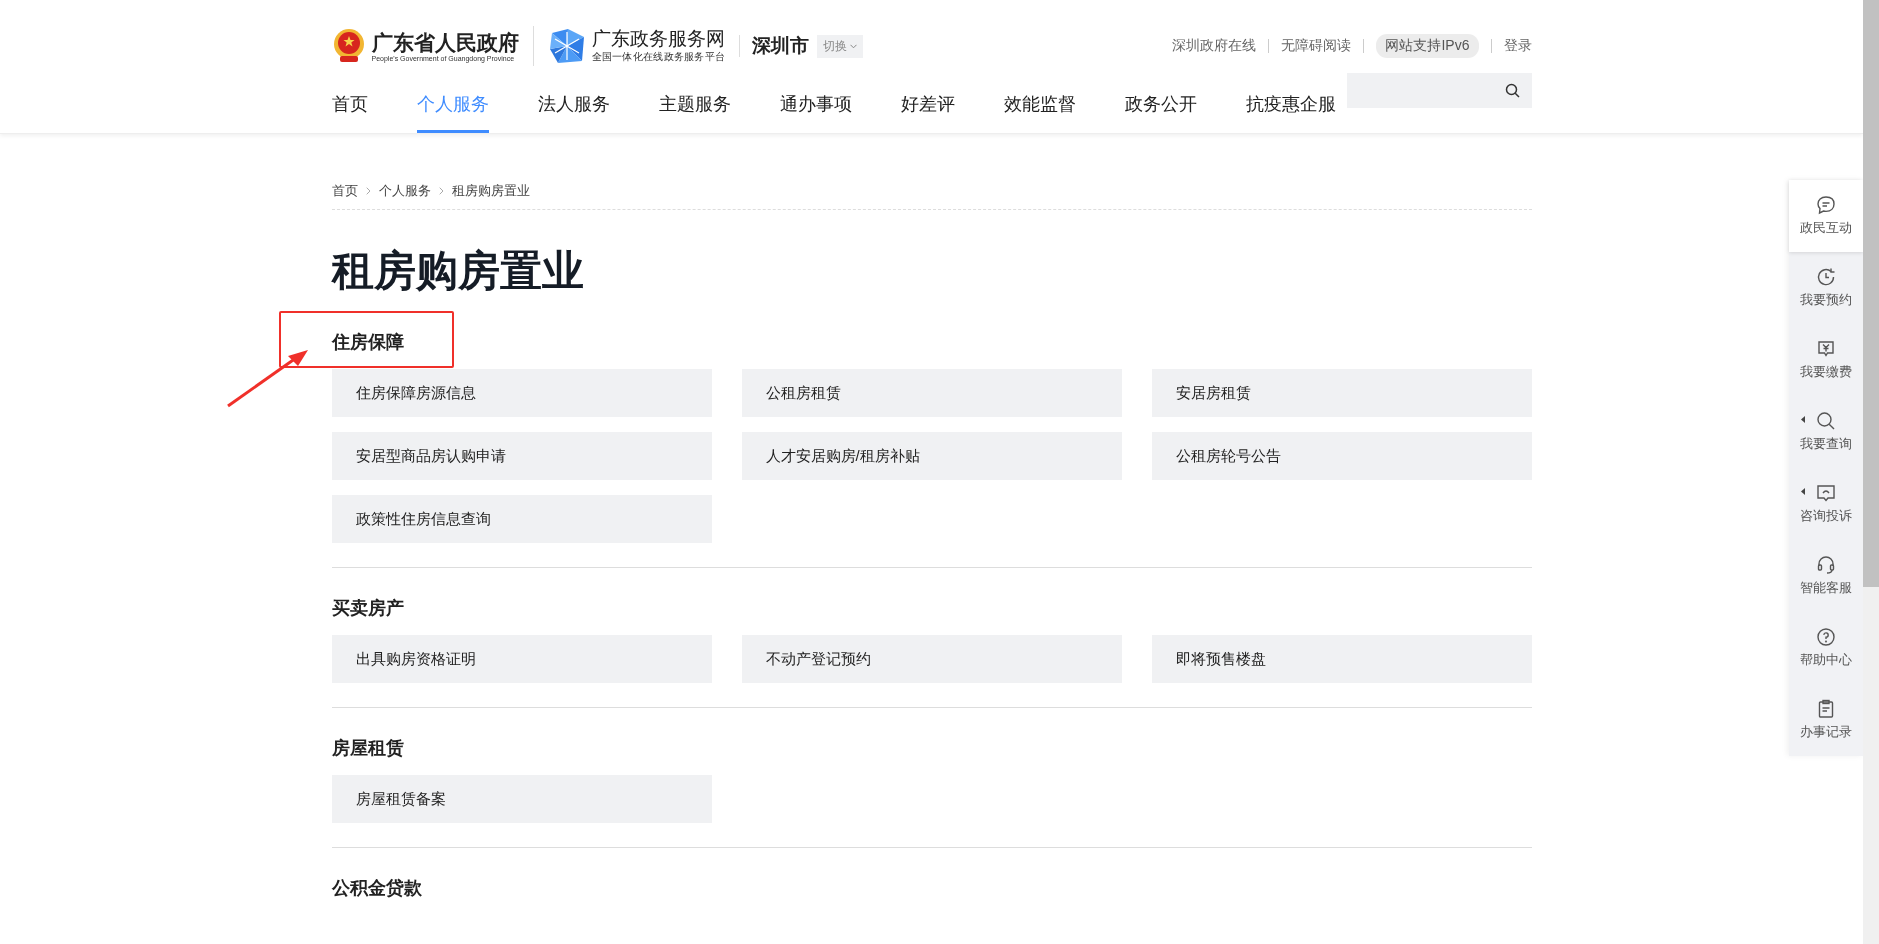 This screenshot has width=1879, height=944. I want to click on nav-tab: 法人服务, so click(573, 100).